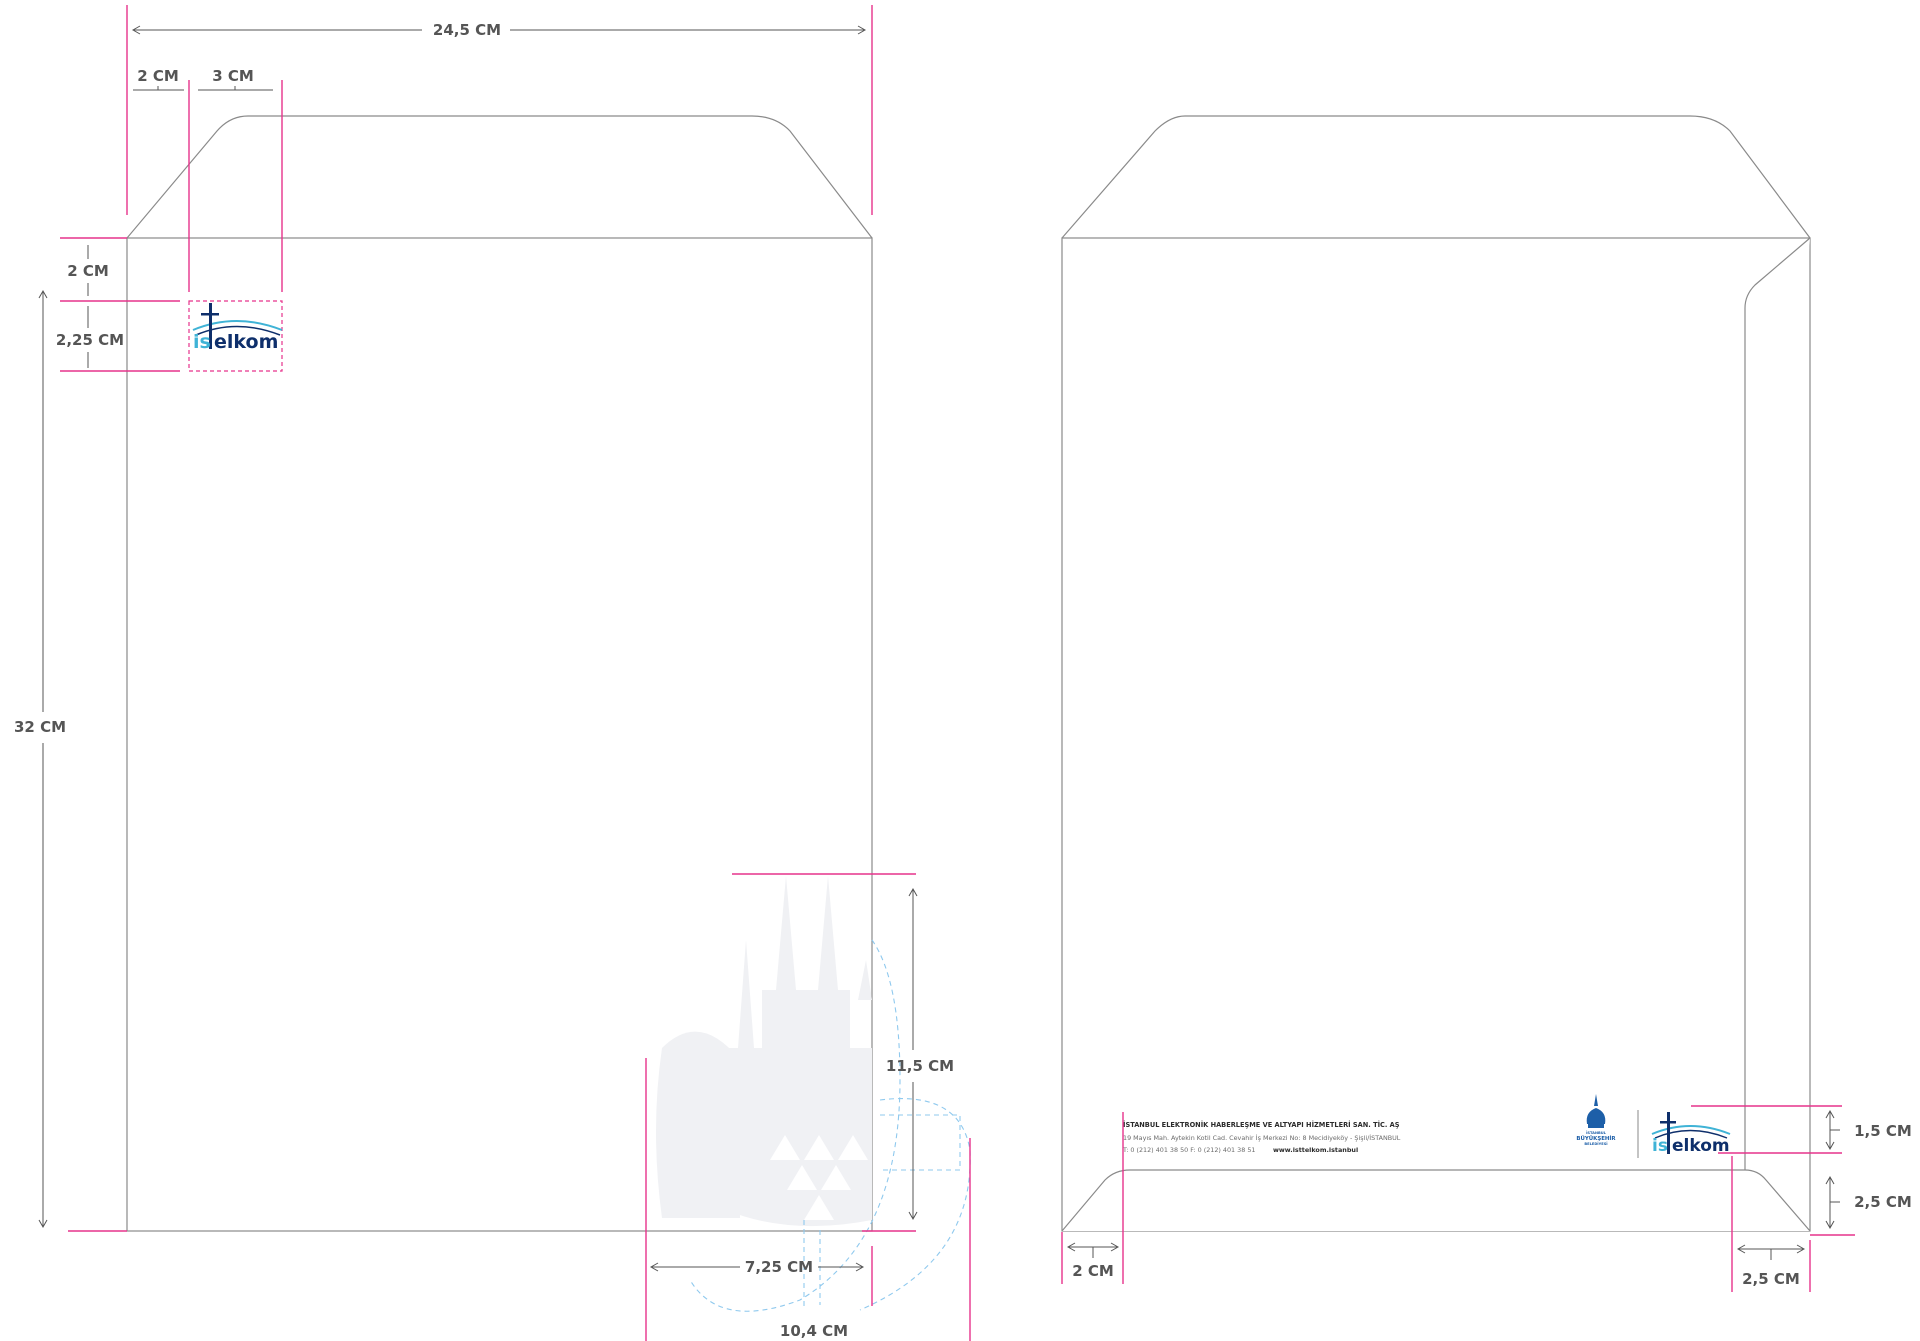 The width and height of the screenshot is (1920, 1341). What do you see at coordinates (90, 340) in the screenshot?
I see `front-logo-height-label: 2,25 CM` at bounding box center [90, 340].